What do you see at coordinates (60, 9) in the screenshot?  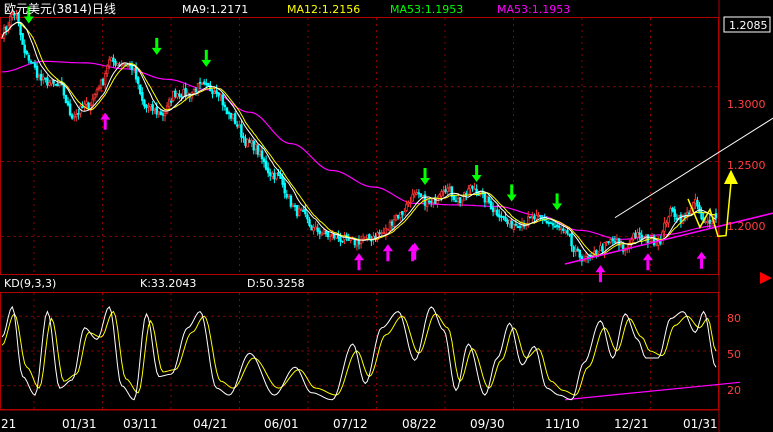 I see `instrument-title: 欧元美元(3814)日线` at bounding box center [60, 9].